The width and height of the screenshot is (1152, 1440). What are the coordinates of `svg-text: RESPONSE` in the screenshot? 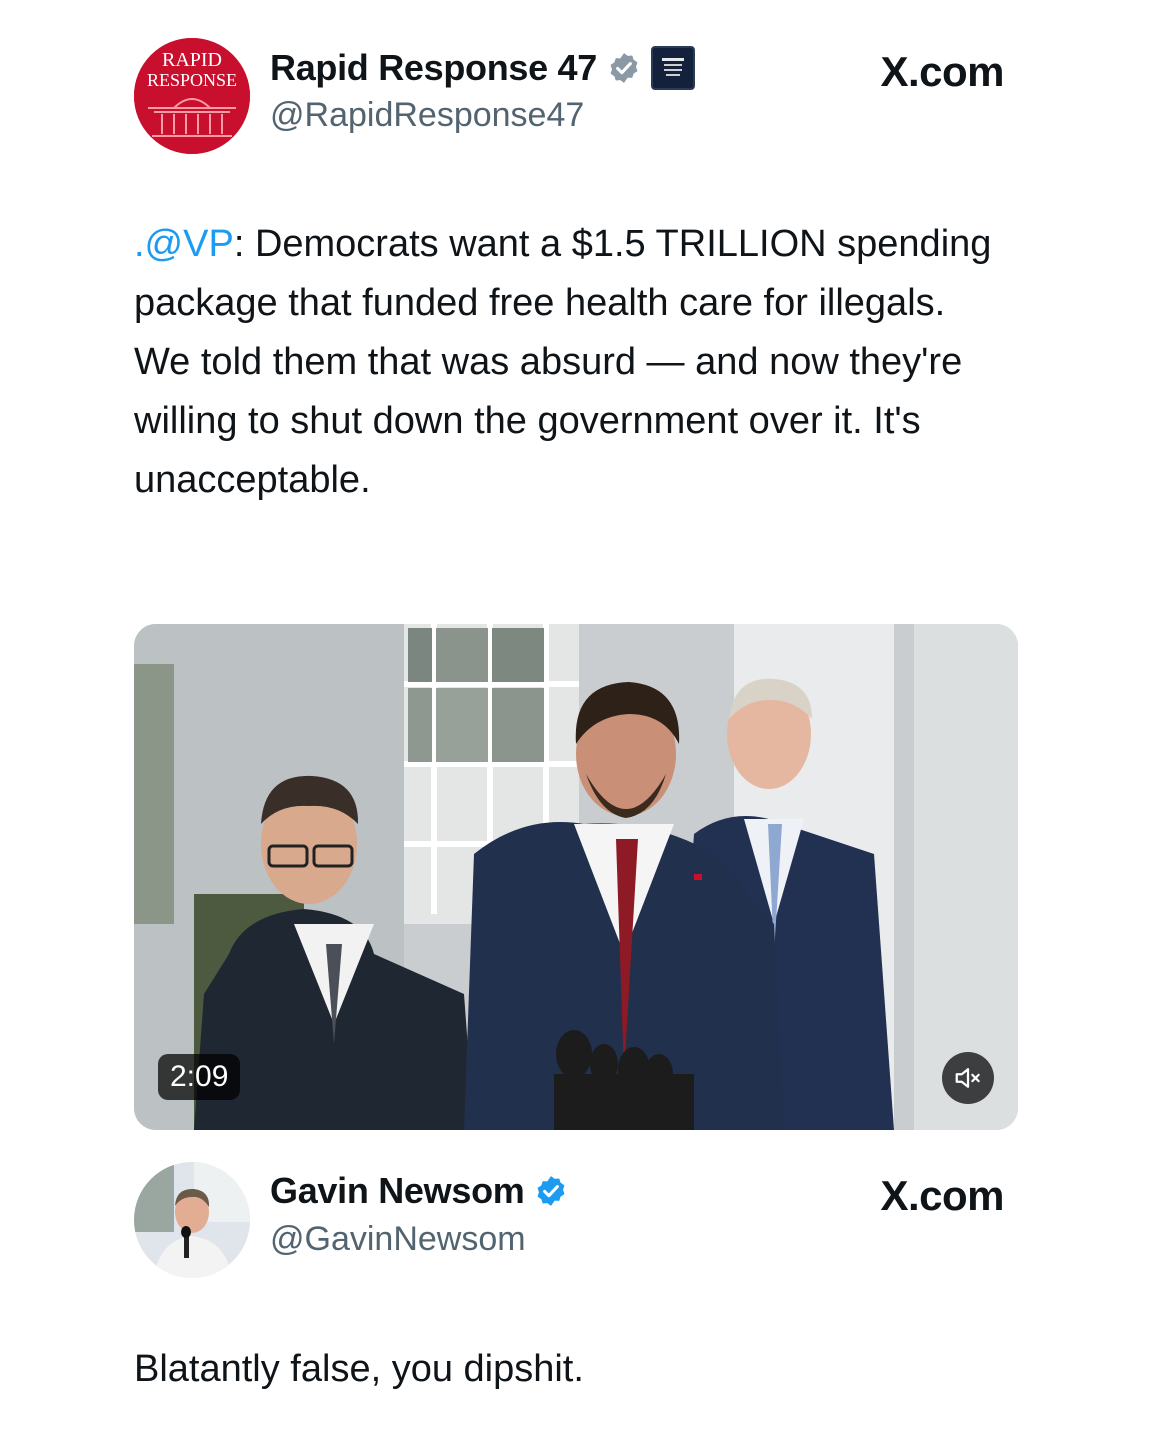 It's located at (192, 80).